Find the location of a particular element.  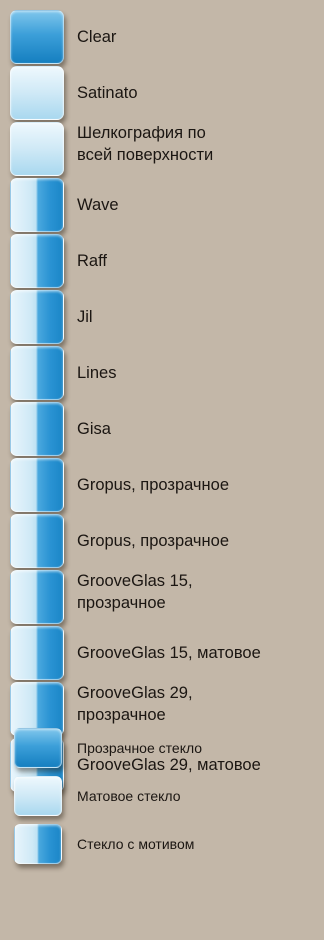

glass-option-label: GrooveGlas 29, матовое is located at coordinates (169, 765).